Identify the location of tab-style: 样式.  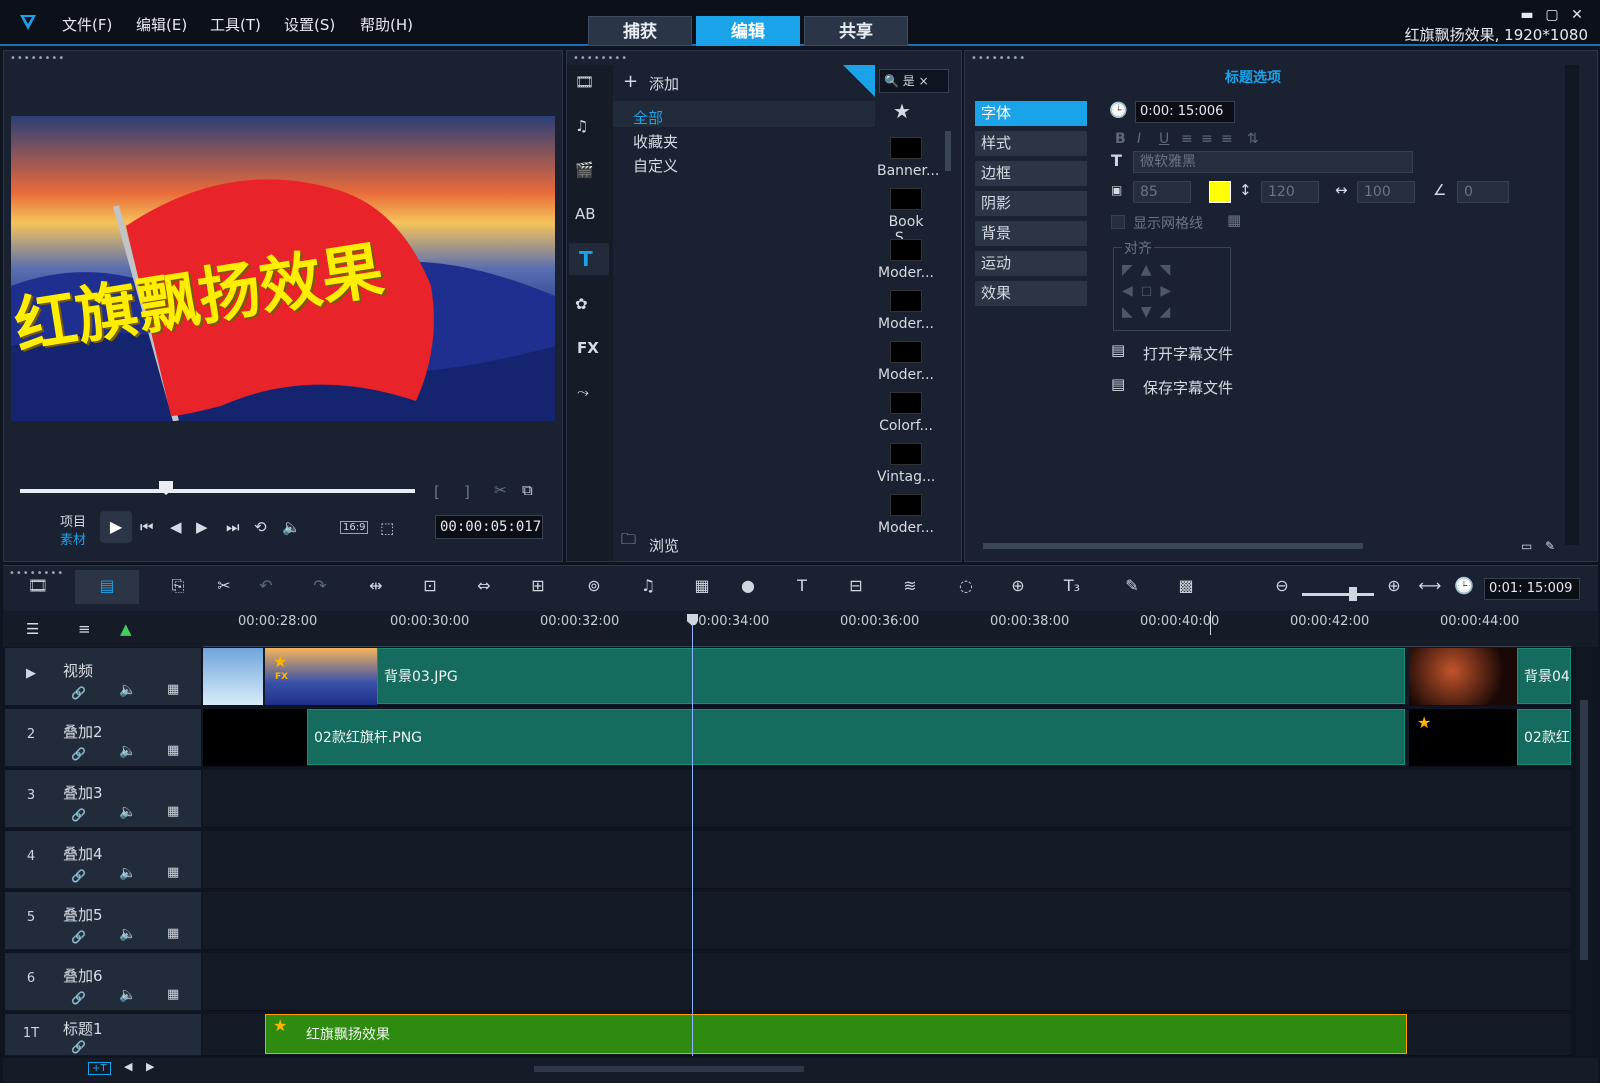
(1031, 143).